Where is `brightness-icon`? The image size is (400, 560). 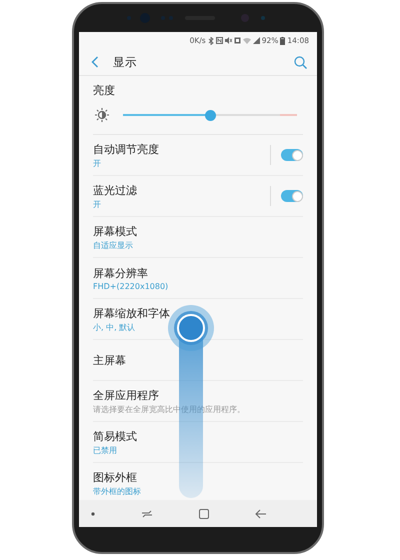
brightness-icon is located at coordinates (102, 115).